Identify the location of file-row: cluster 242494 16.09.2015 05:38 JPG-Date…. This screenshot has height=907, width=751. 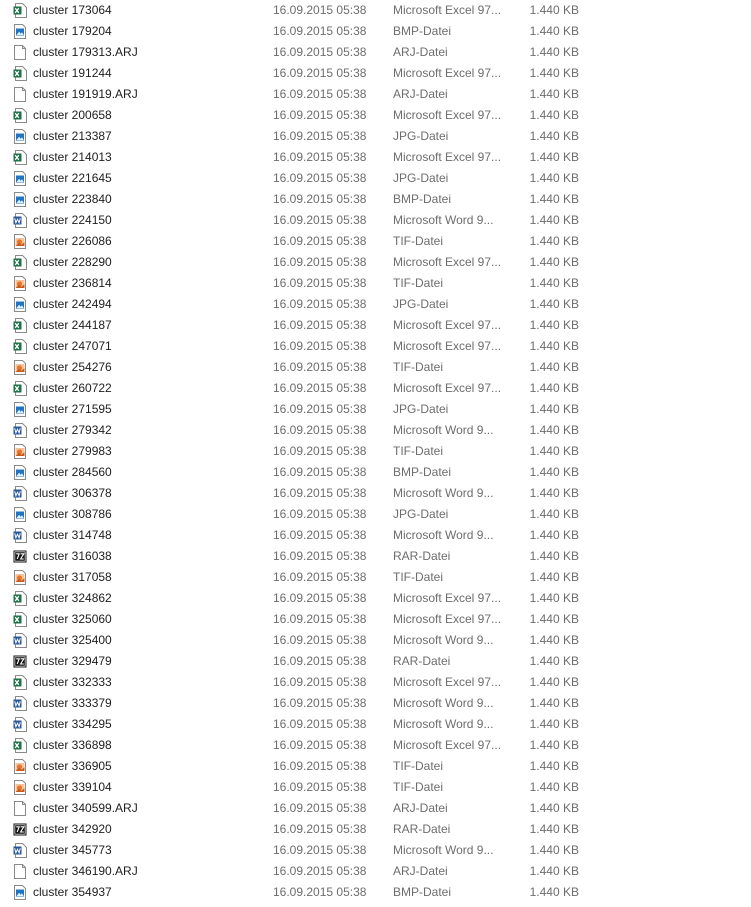
(375, 304).